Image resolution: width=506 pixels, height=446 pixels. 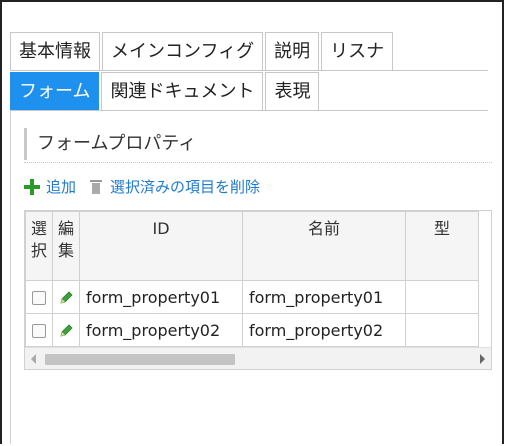 What do you see at coordinates (55, 51) in the screenshot?
I see `tab-basic-info: 基本情報` at bounding box center [55, 51].